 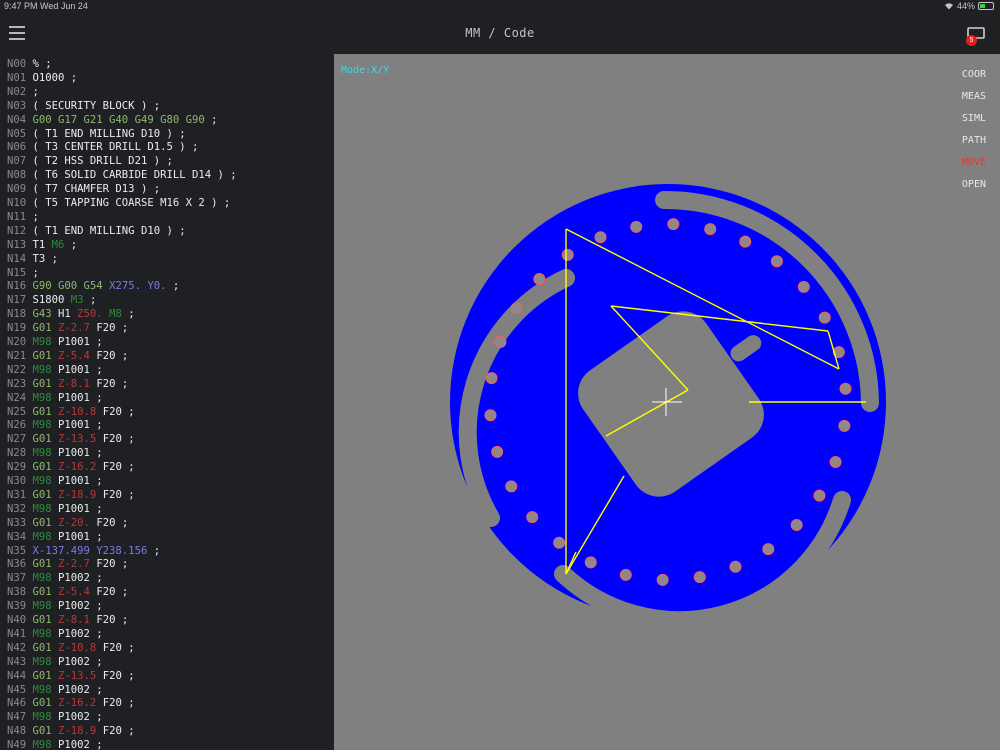 I want to click on code-line: N05 ( T1 END MILLING D10 ) ;, so click(x=96, y=135).